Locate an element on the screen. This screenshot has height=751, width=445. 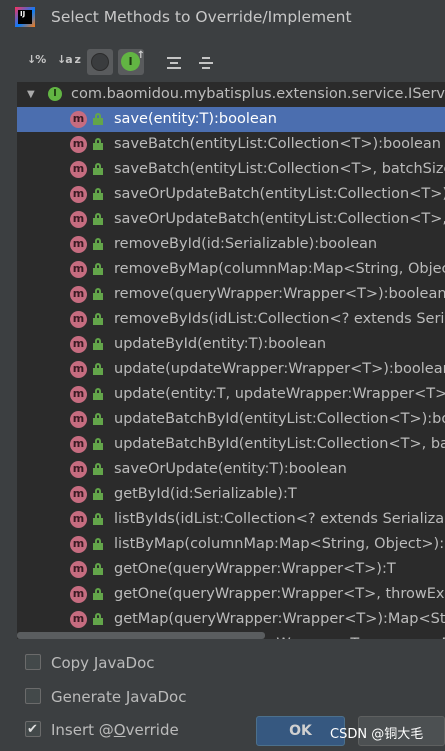
method-signature: getById(id:Serializable):T is located at coordinates (205, 494).